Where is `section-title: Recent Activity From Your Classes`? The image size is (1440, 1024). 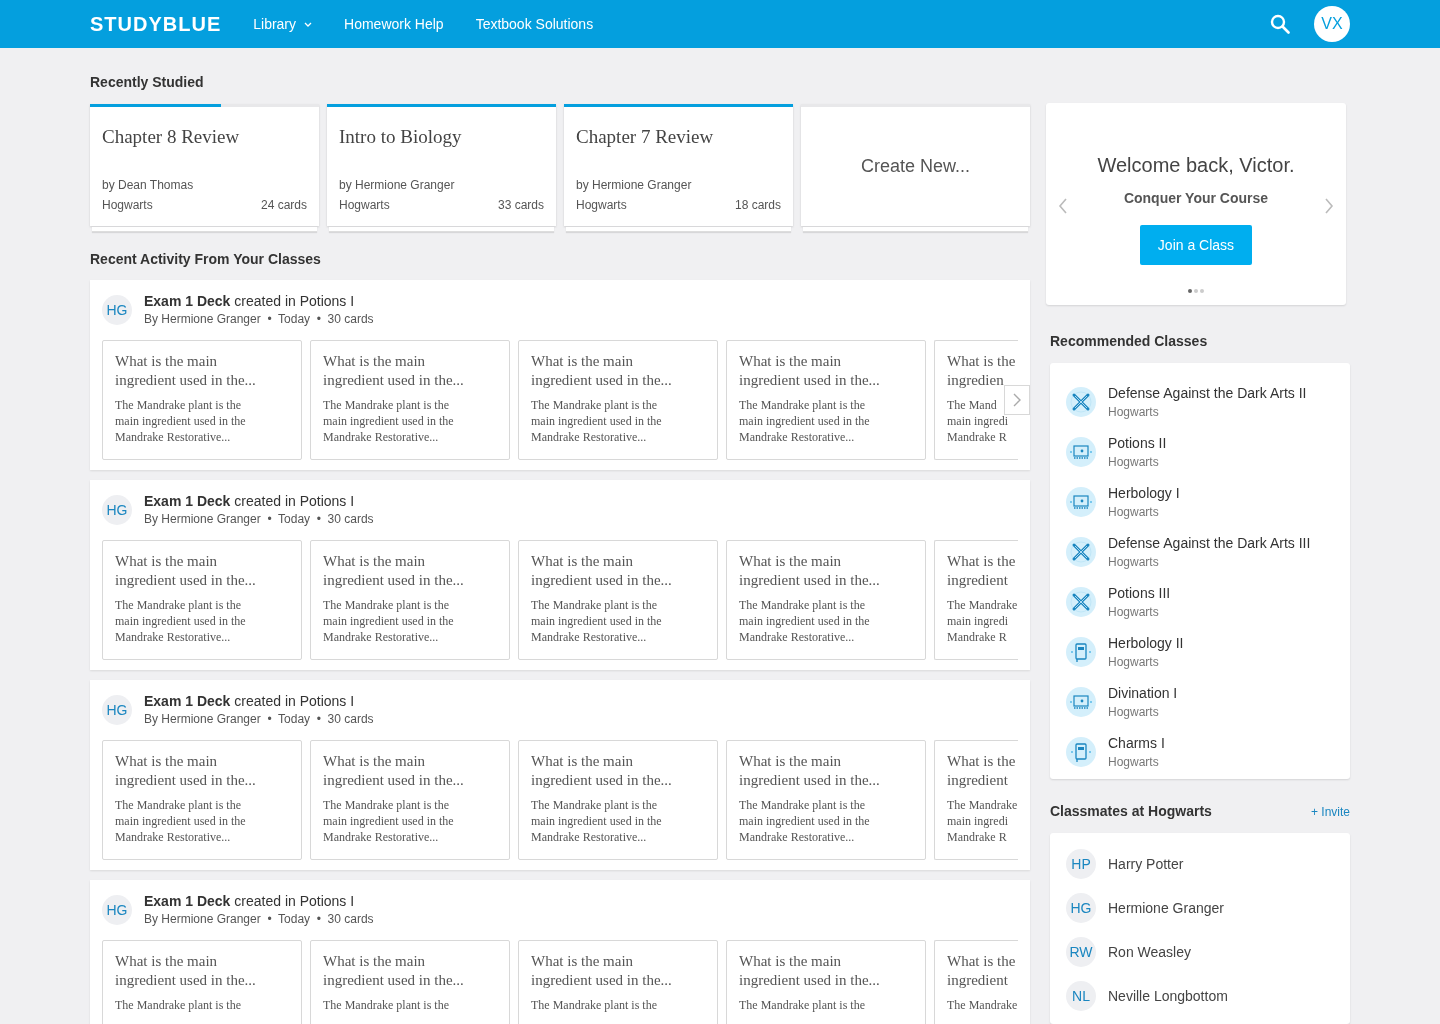
section-title: Recent Activity From Your Classes is located at coordinates (206, 259).